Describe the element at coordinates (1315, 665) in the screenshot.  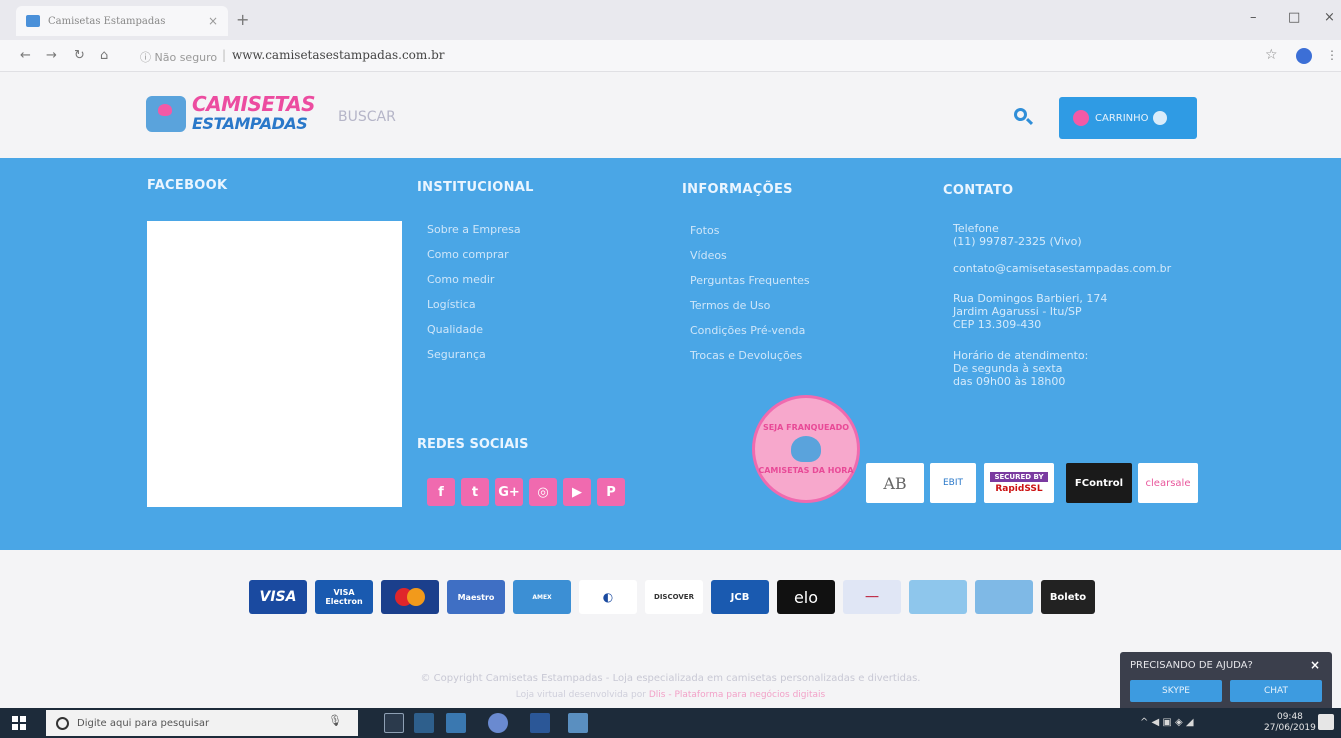
I see `help-close-icon: ×` at that location.